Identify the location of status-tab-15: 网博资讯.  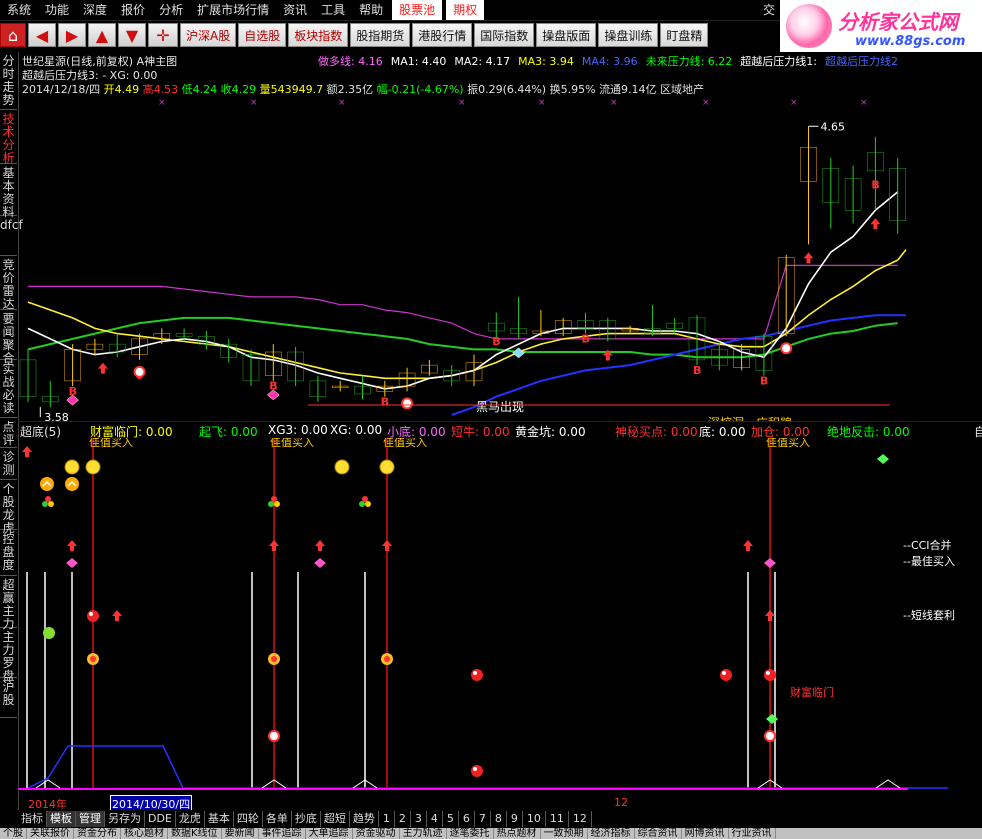
(705, 833).